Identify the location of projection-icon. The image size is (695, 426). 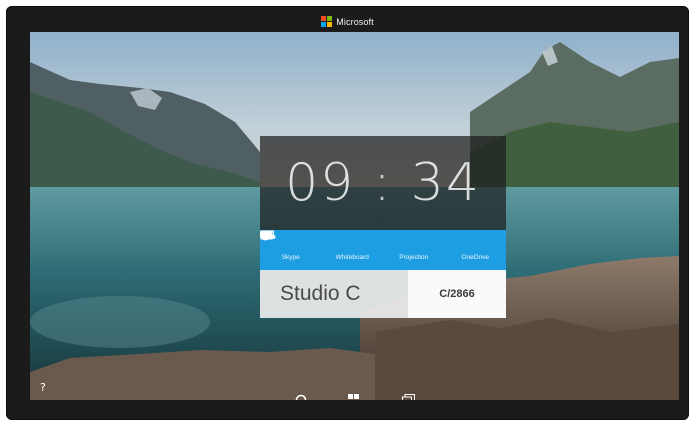
(340, 240).